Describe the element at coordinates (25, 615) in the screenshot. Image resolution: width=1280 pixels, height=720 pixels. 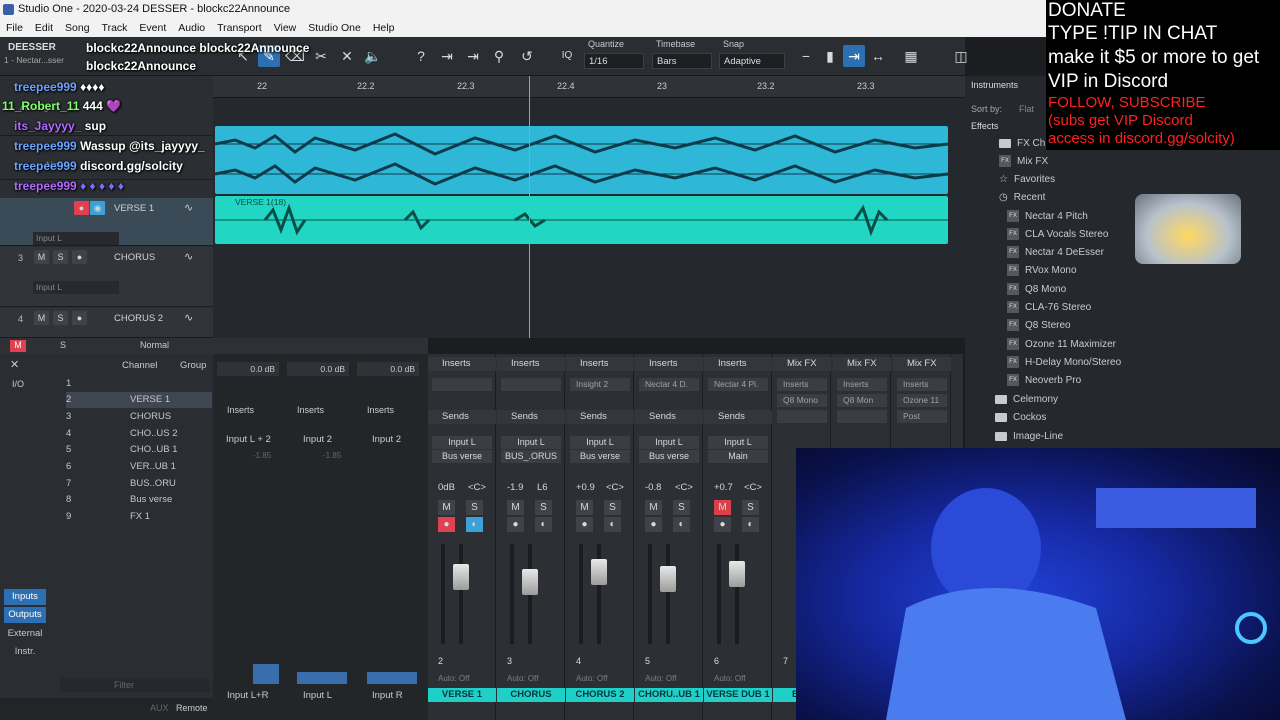
I see `outputs-button: Outputs` at that location.